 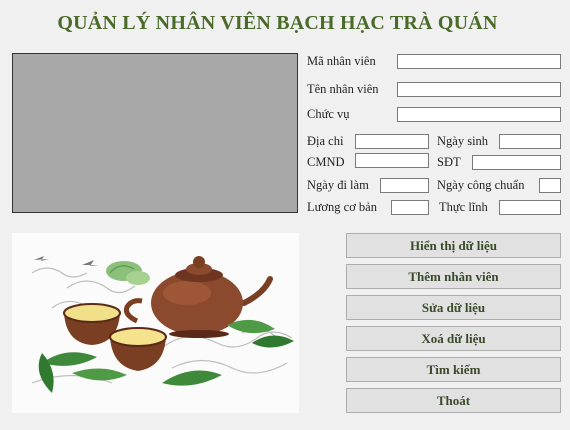 What do you see at coordinates (404, 185) in the screenshot?
I see `ngay-di-lam-input` at bounding box center [404, 185].